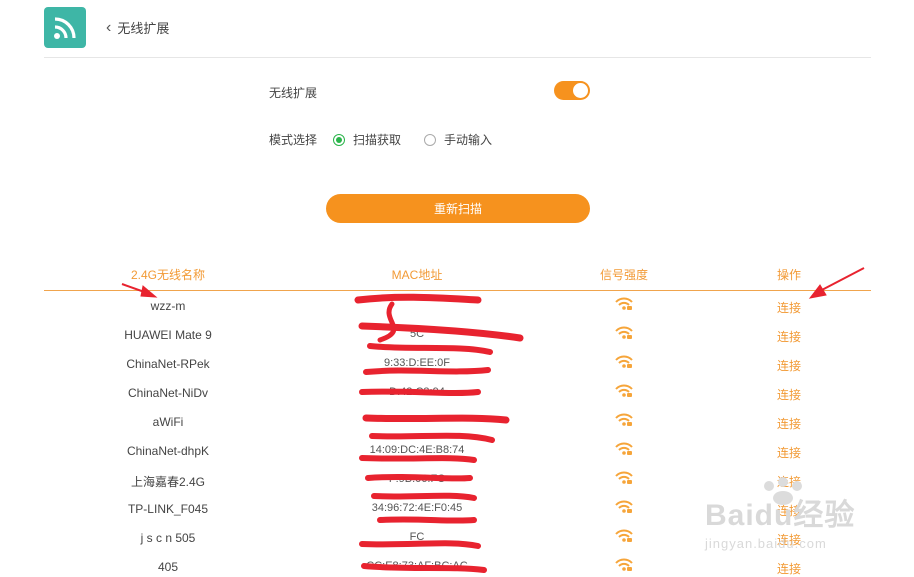  Describe the element at coordinates (789, 275) in the screenshot. I see `col-header-action: 操作` at that location.